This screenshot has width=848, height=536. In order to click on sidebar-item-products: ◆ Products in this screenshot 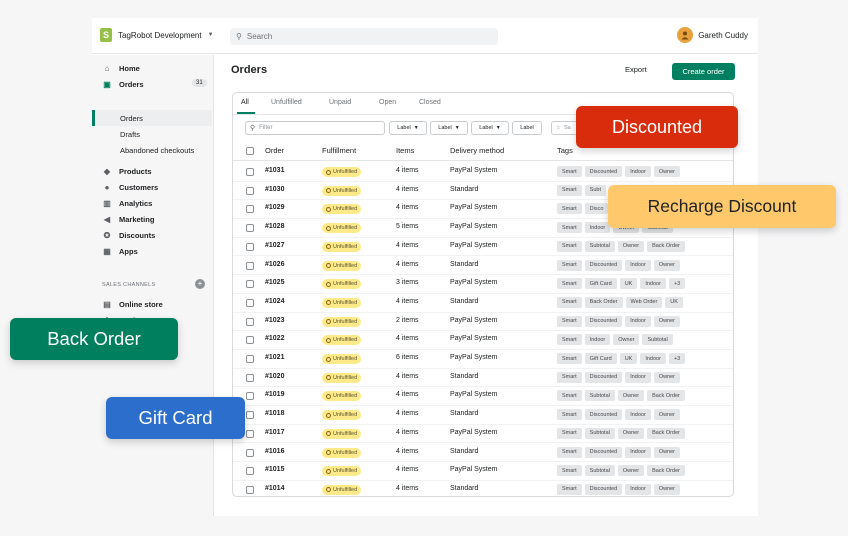, I will do `click(127, 171)`.